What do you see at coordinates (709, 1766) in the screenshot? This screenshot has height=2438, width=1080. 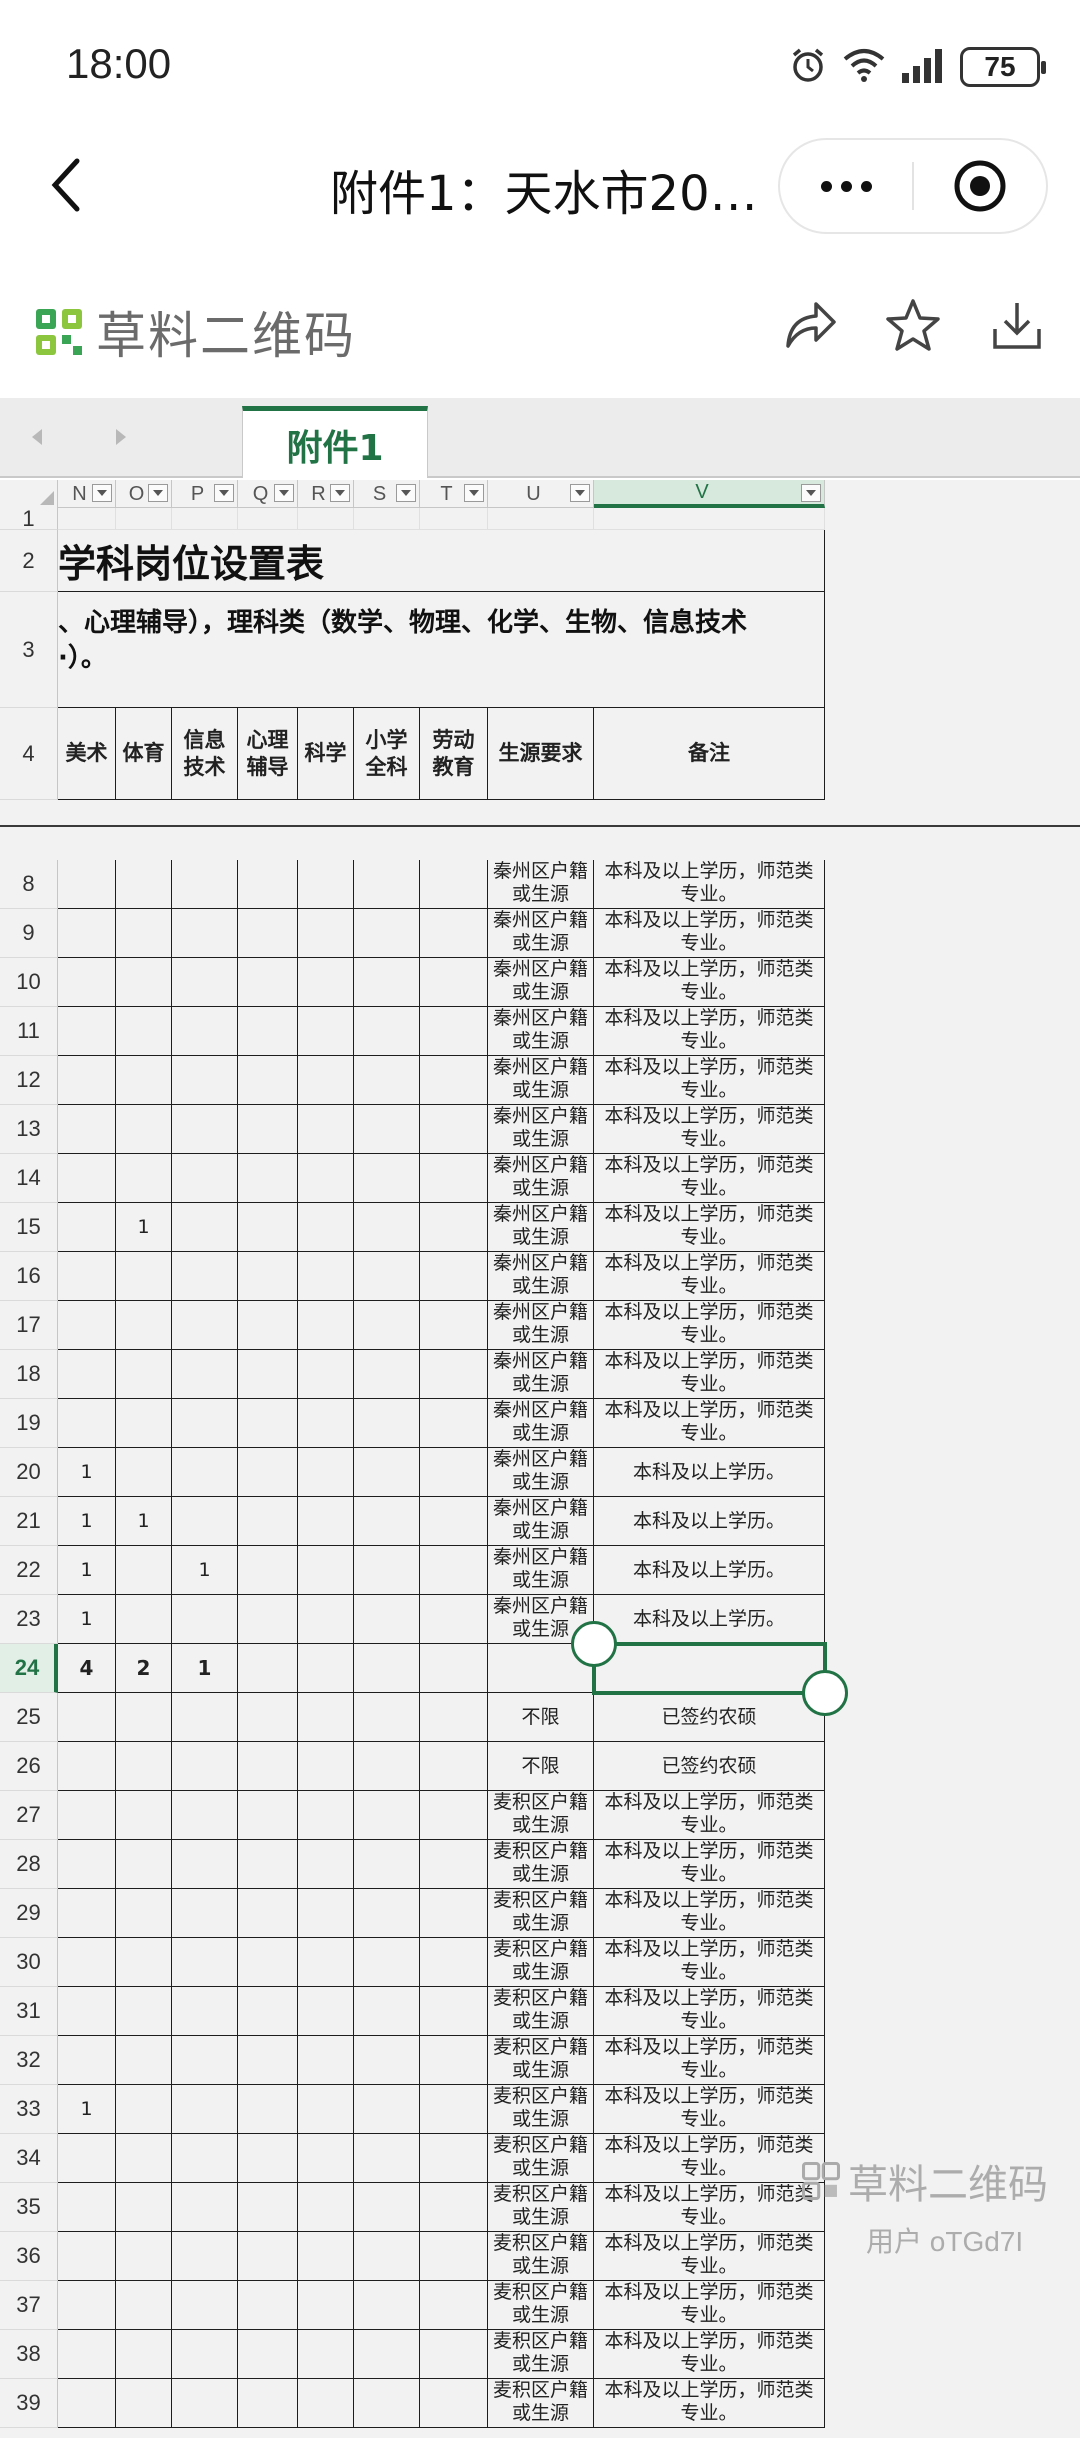 I see `remark-cell: 已签约农硕` at bounding box center [709, 1766].